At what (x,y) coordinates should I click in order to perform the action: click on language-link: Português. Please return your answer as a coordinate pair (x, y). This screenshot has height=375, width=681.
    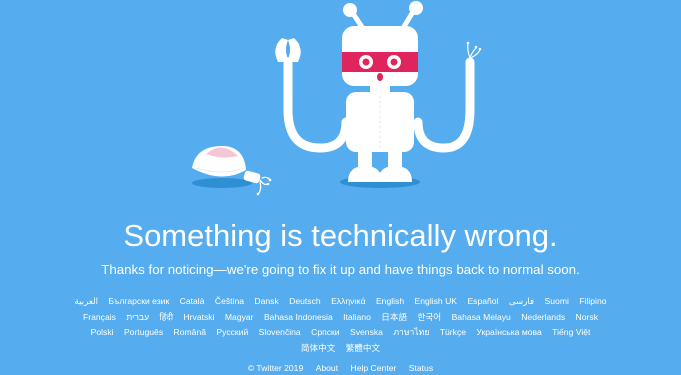
    Looking at the image, I should click on (143, 332).